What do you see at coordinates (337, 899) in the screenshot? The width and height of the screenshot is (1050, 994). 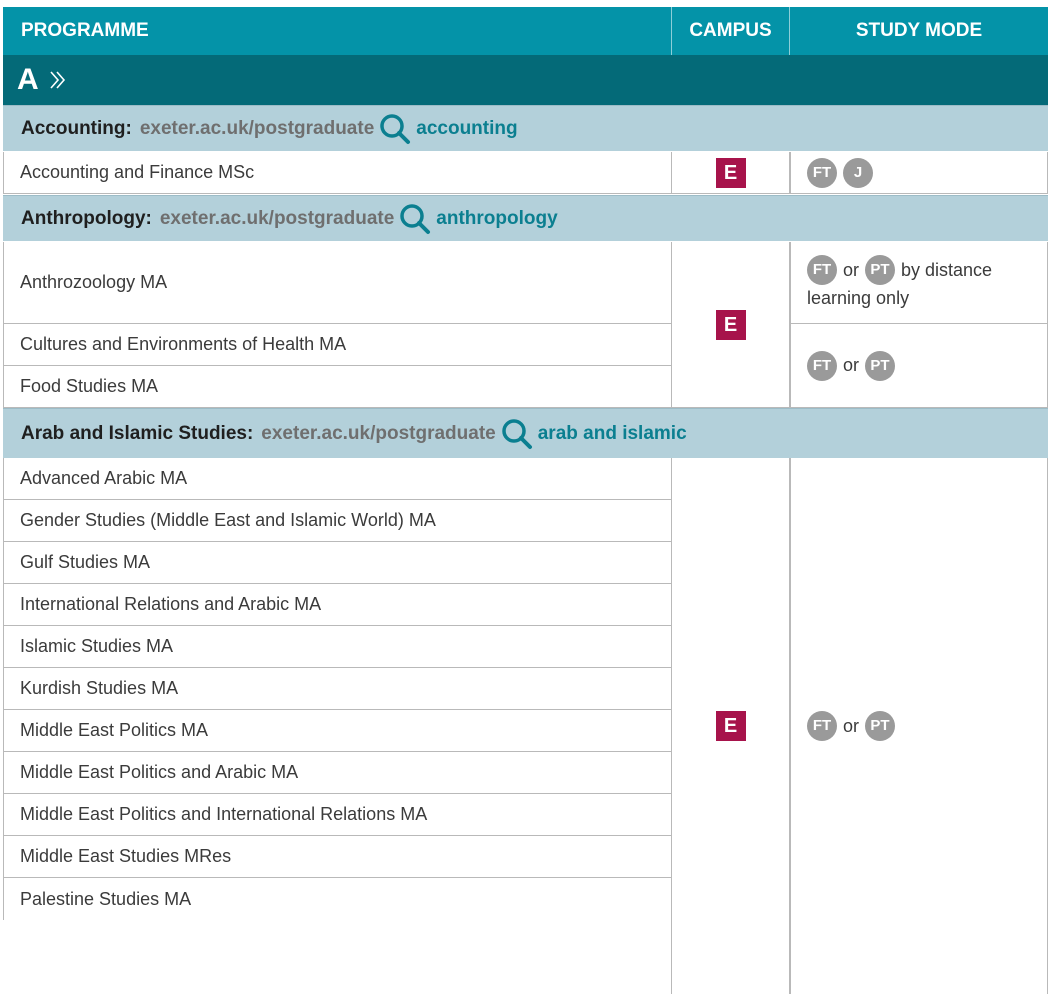 I see `table-row: Palestine Studies MA` at bounding box center [337, 899].